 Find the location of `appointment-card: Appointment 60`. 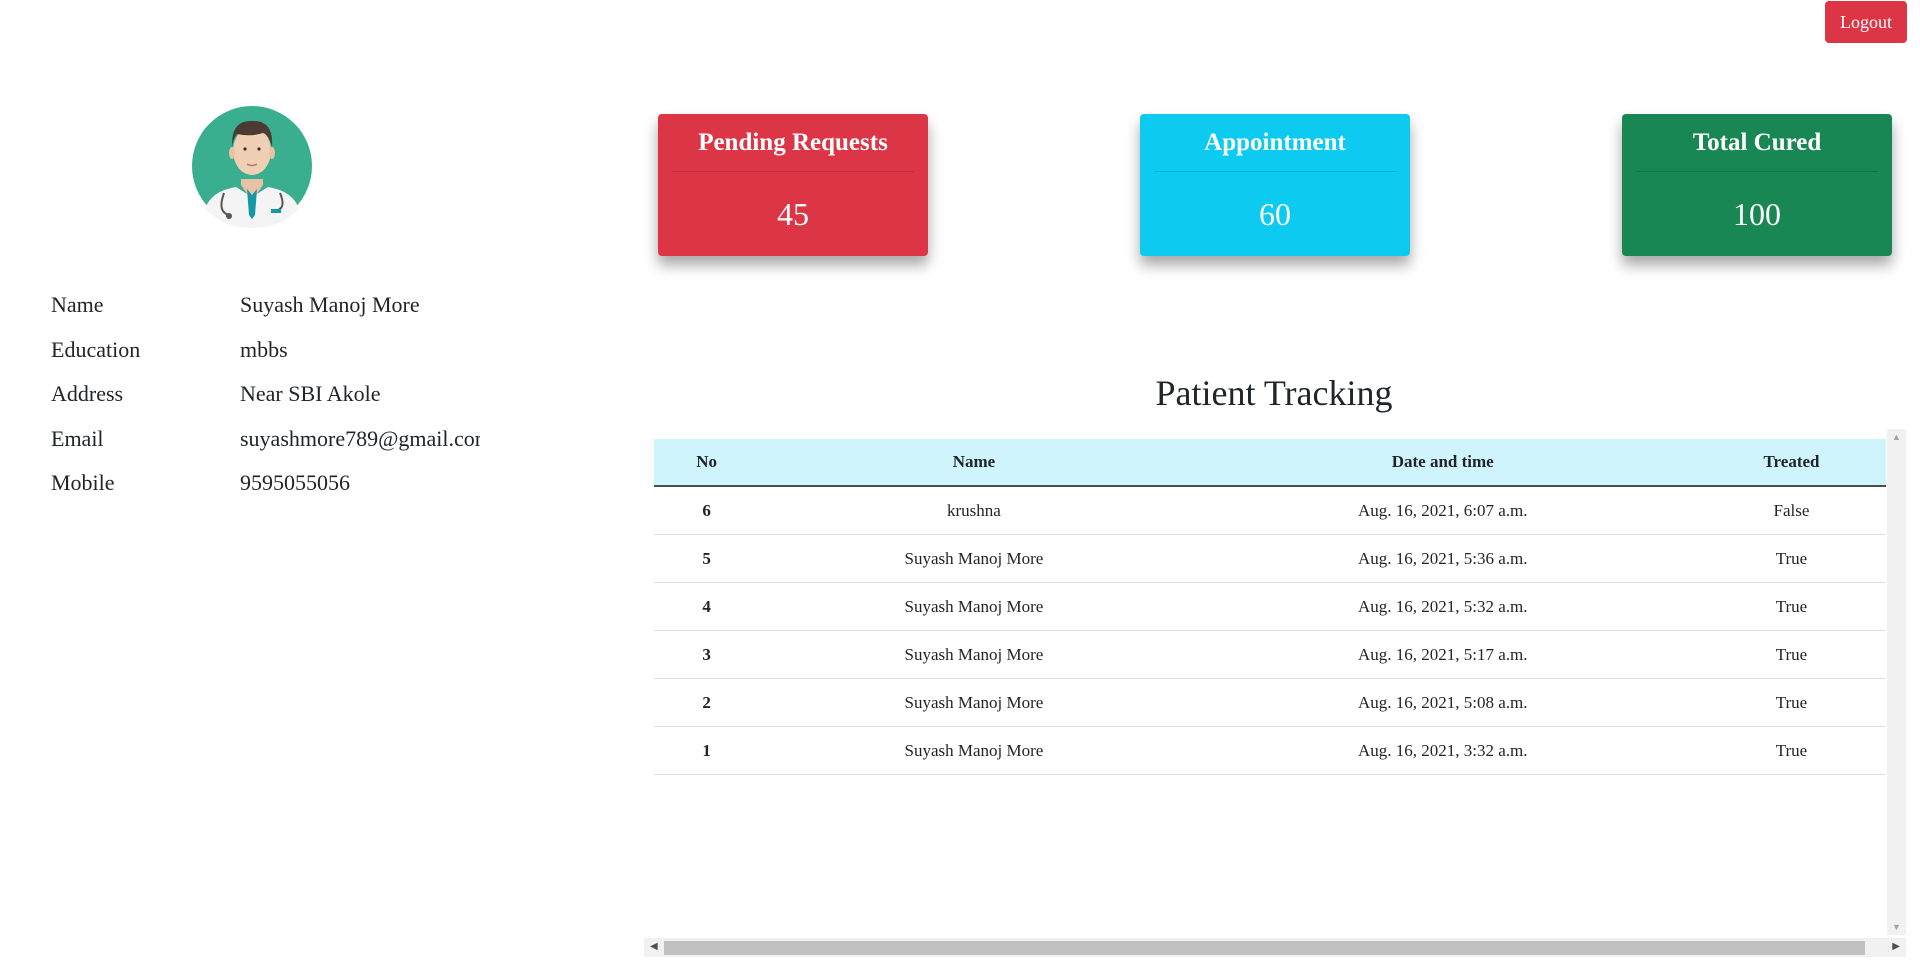

appointment-card: Appointment 60 is located at coordinates (1275, 185).